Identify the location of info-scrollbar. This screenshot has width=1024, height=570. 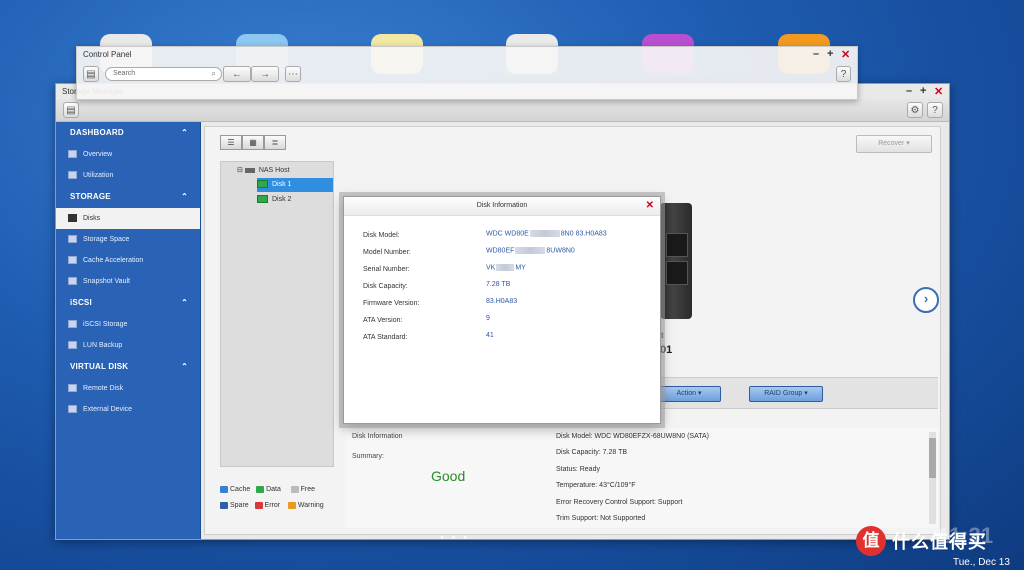
(932, 478).